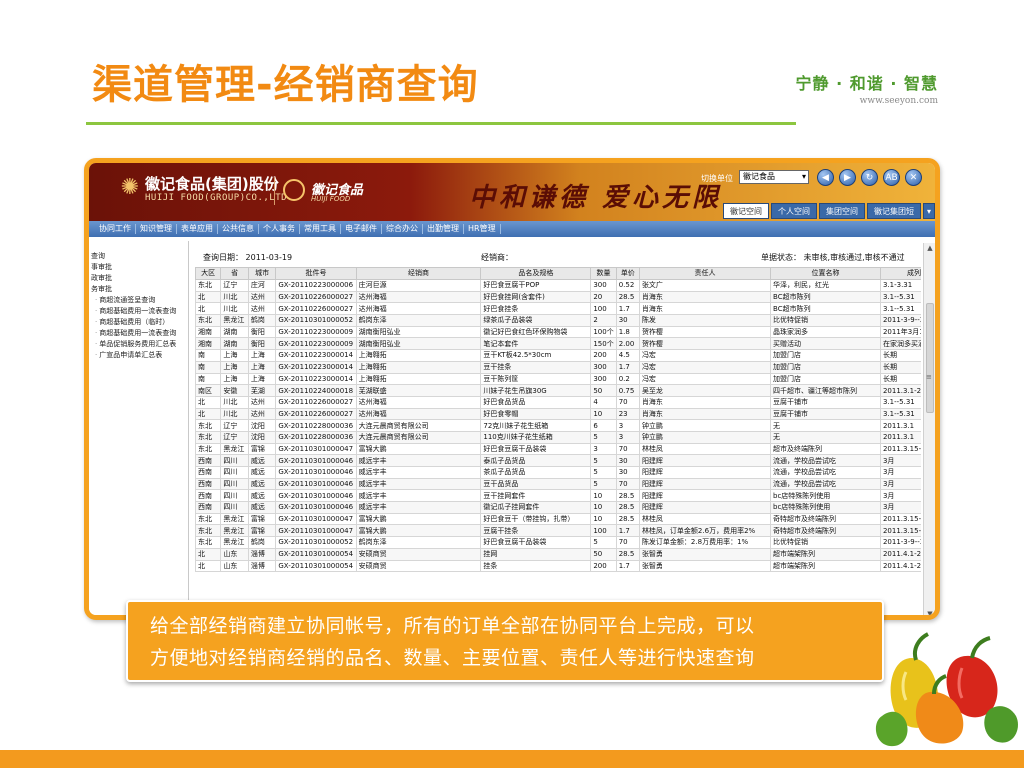  I want to click on query-date: 查询日期： 2011-03-19, so click(248, 257).